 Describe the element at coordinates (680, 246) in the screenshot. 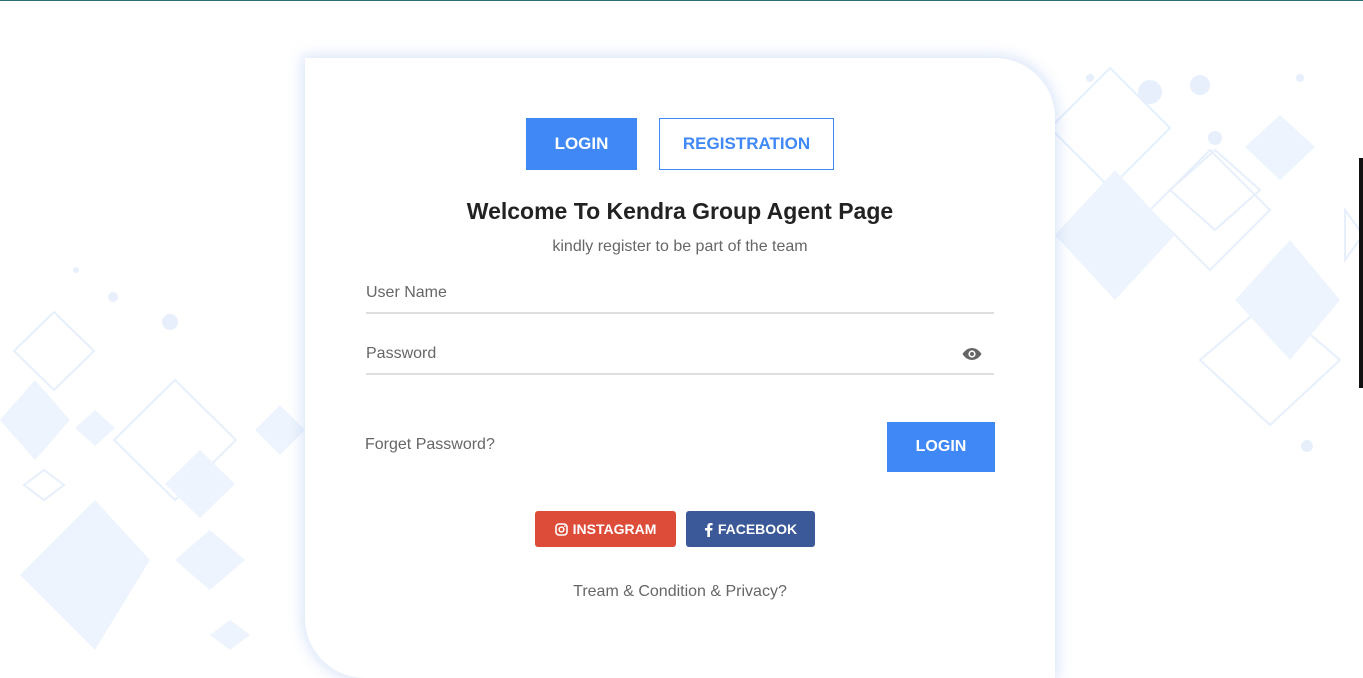

I see `page-subtitle: kindly register to be part of the team` at that location.